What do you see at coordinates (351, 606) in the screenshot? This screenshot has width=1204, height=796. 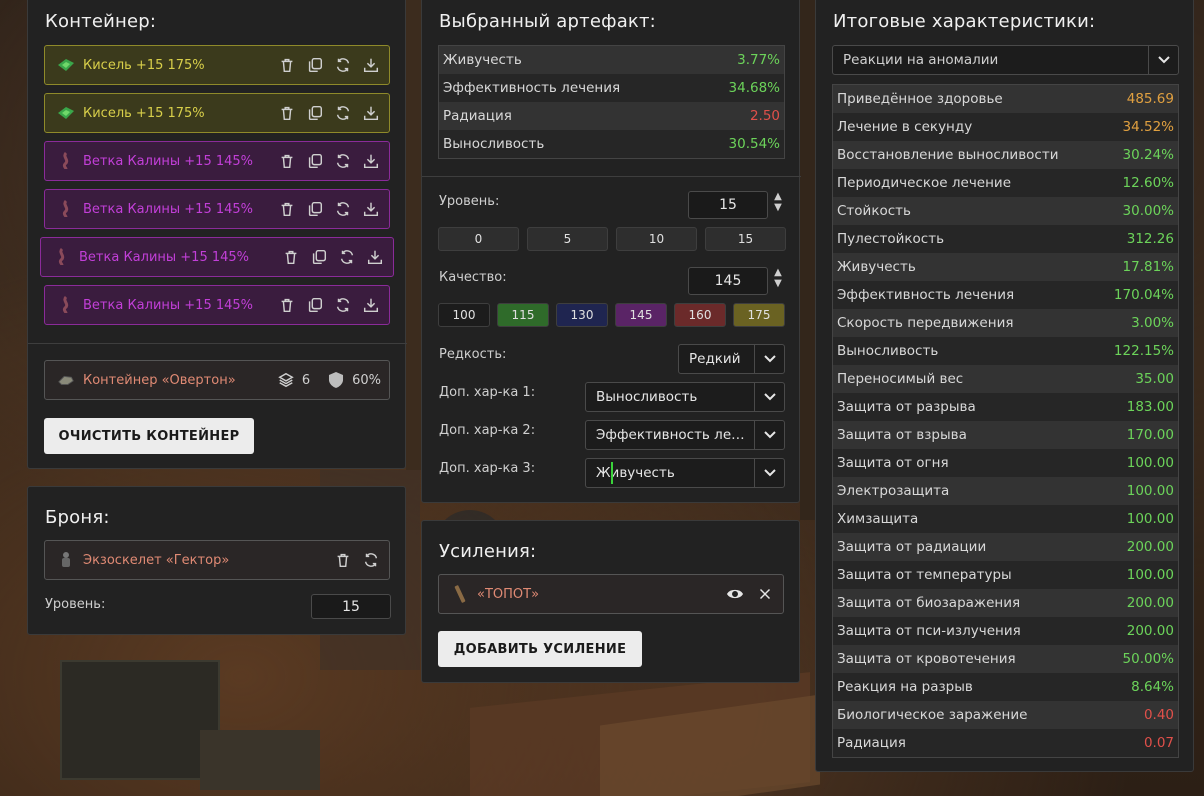 I see `armor-level-input: 15` at bounding box center [351, 606].